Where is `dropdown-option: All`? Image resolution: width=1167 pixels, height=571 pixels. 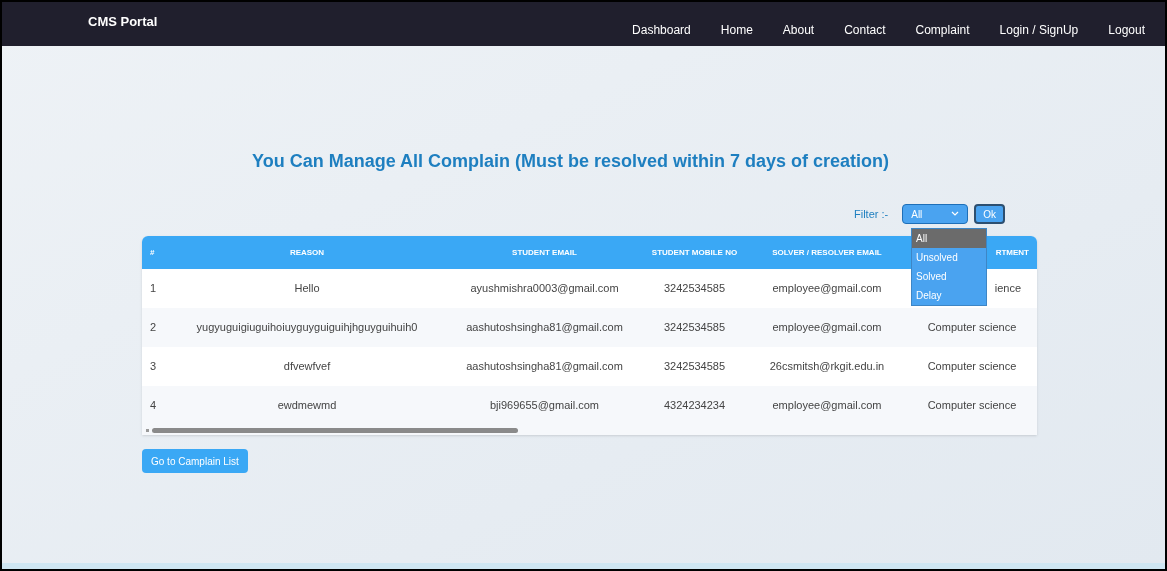 dropdown-option: All is located at coordinates (949, 238).